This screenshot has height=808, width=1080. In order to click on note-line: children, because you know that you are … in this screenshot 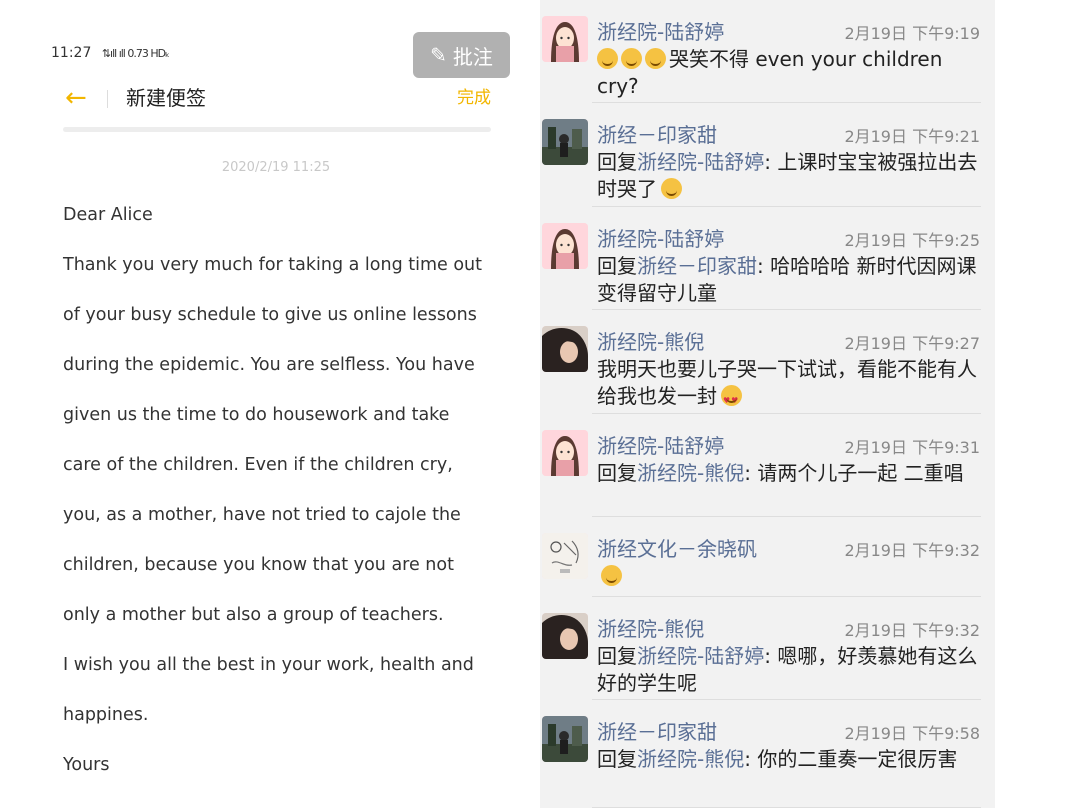, I will do `click(258, 565)`.